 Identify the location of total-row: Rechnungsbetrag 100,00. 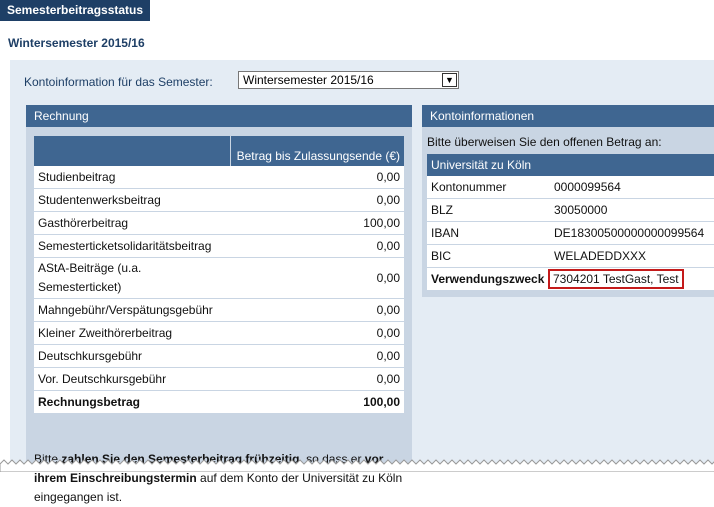
(219, 402).